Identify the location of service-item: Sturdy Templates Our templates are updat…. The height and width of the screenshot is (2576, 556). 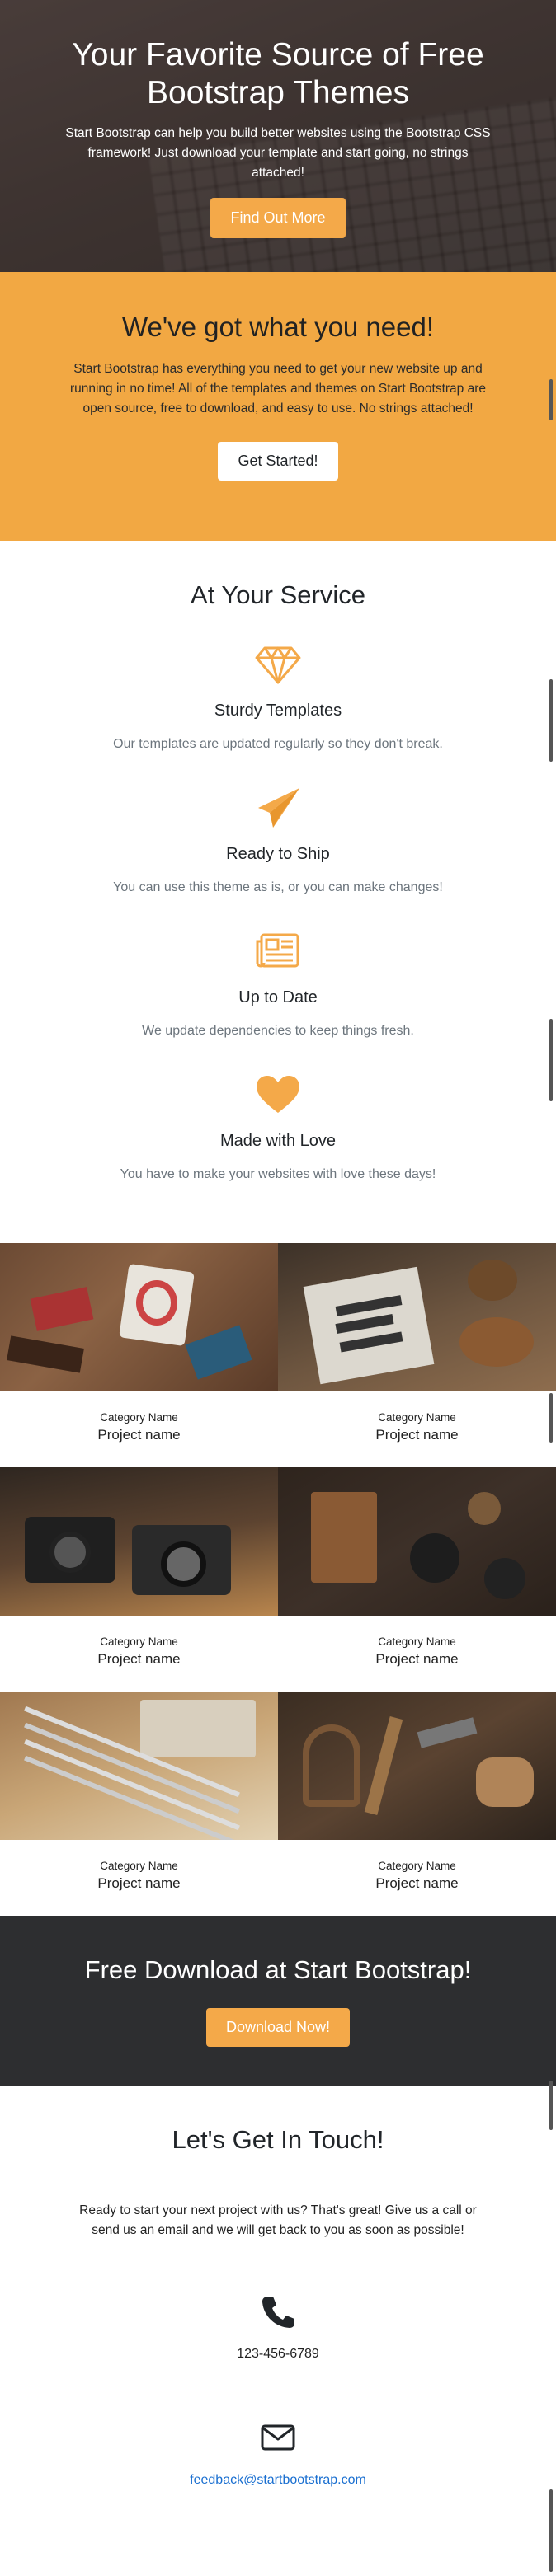
(278, 698).